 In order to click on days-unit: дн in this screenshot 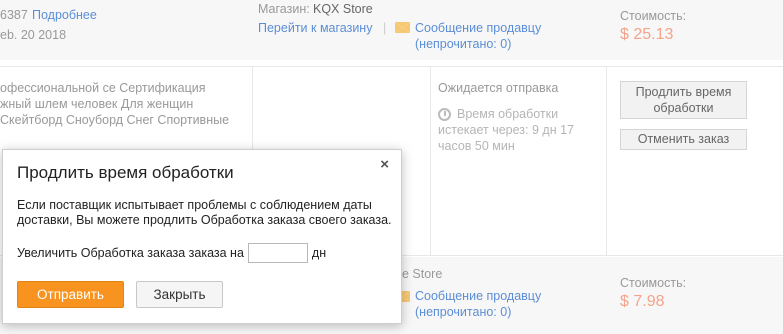, I will do `click(319, 252)`.